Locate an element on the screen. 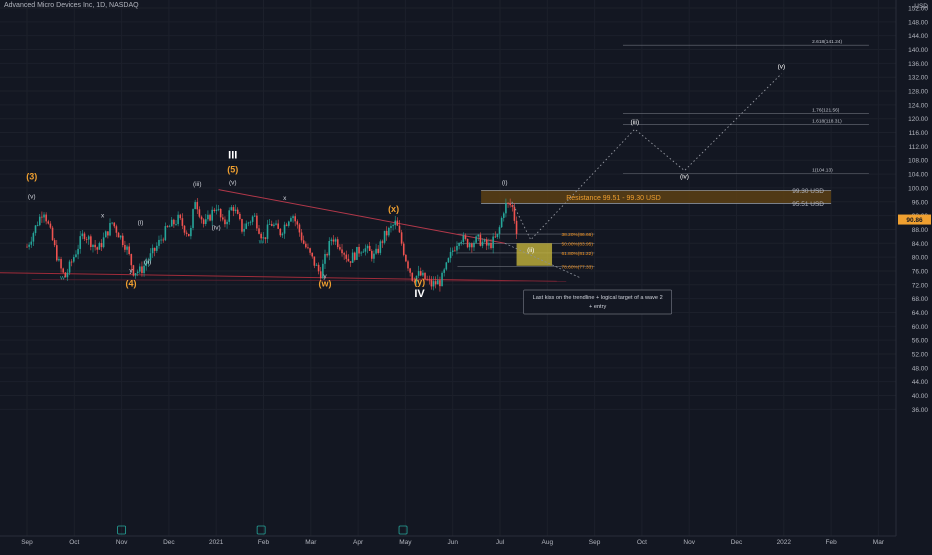 Image resolution: width=932 pixels, height=555 pixels. y-tick-label: 96.00 is located at coordinates (920, 202).